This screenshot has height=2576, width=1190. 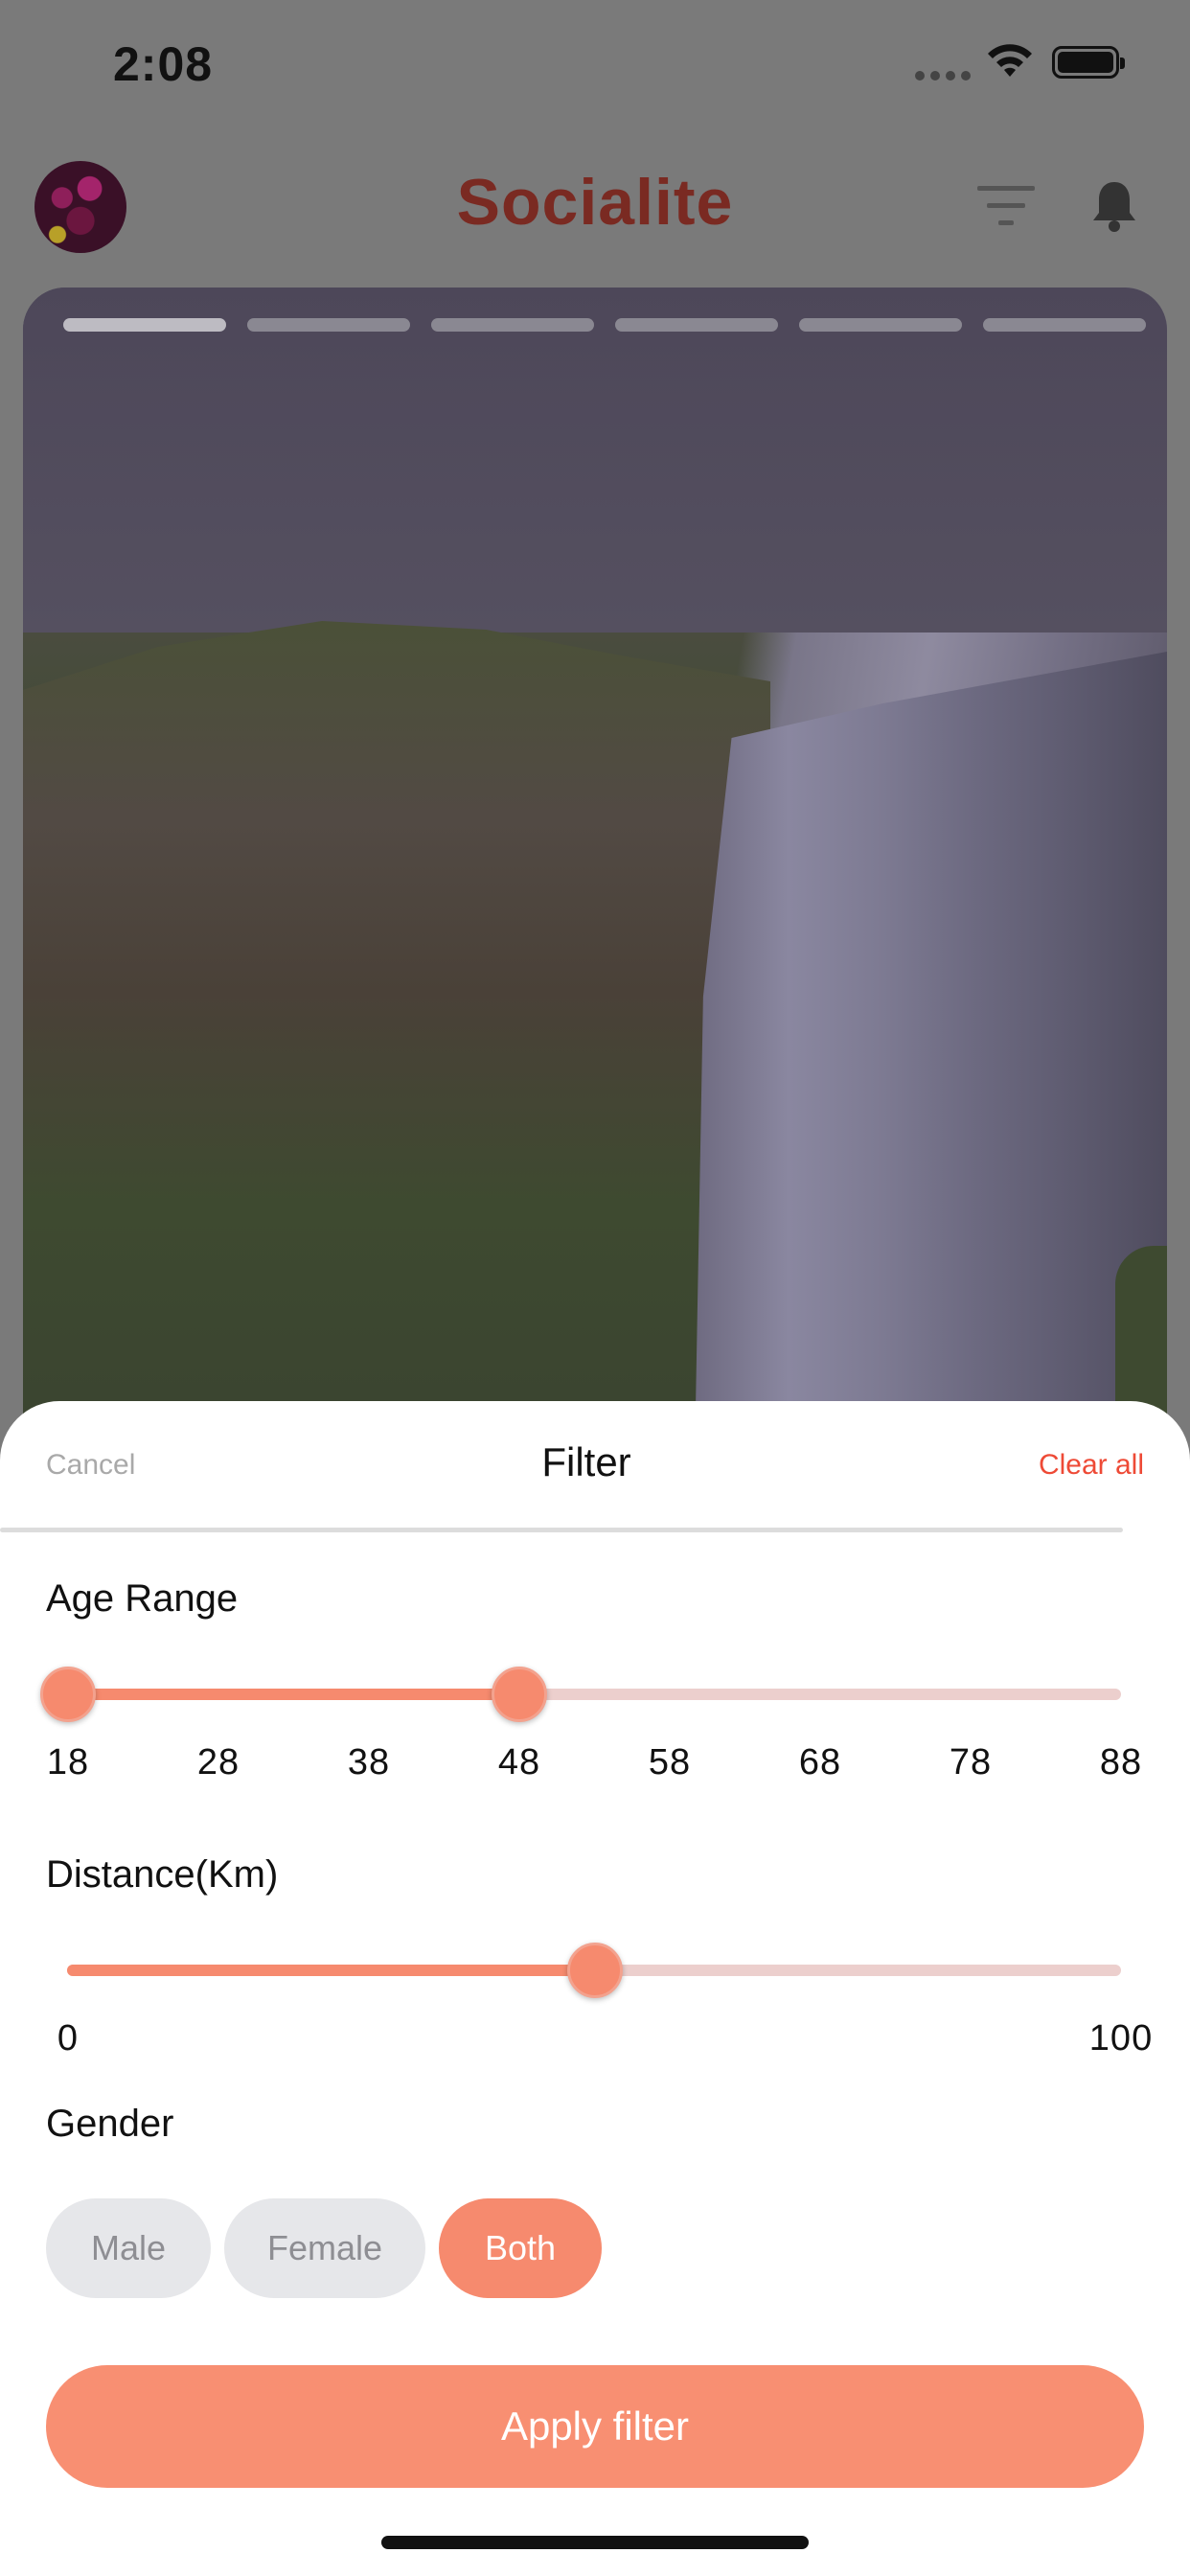 I want to click on age-range-fill, so click(x=294, y=1694).